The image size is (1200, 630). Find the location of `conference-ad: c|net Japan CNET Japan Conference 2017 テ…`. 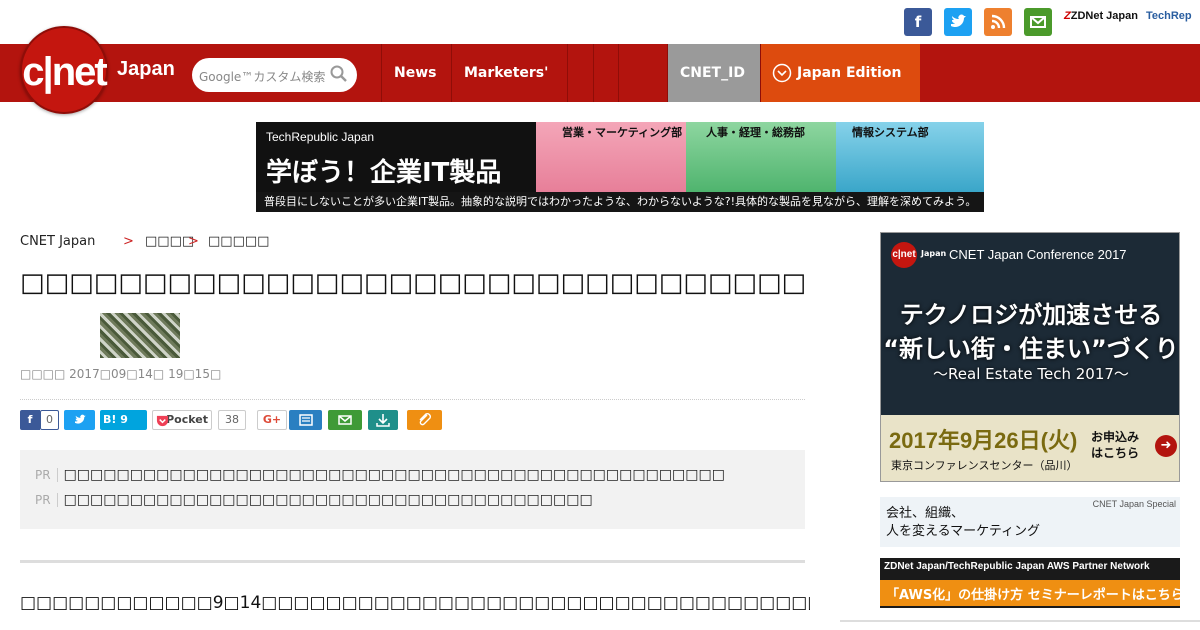

conference-ad: c|net Japan CNET Japan Conference 2017 テ… is located at coordinates (1030, 357).